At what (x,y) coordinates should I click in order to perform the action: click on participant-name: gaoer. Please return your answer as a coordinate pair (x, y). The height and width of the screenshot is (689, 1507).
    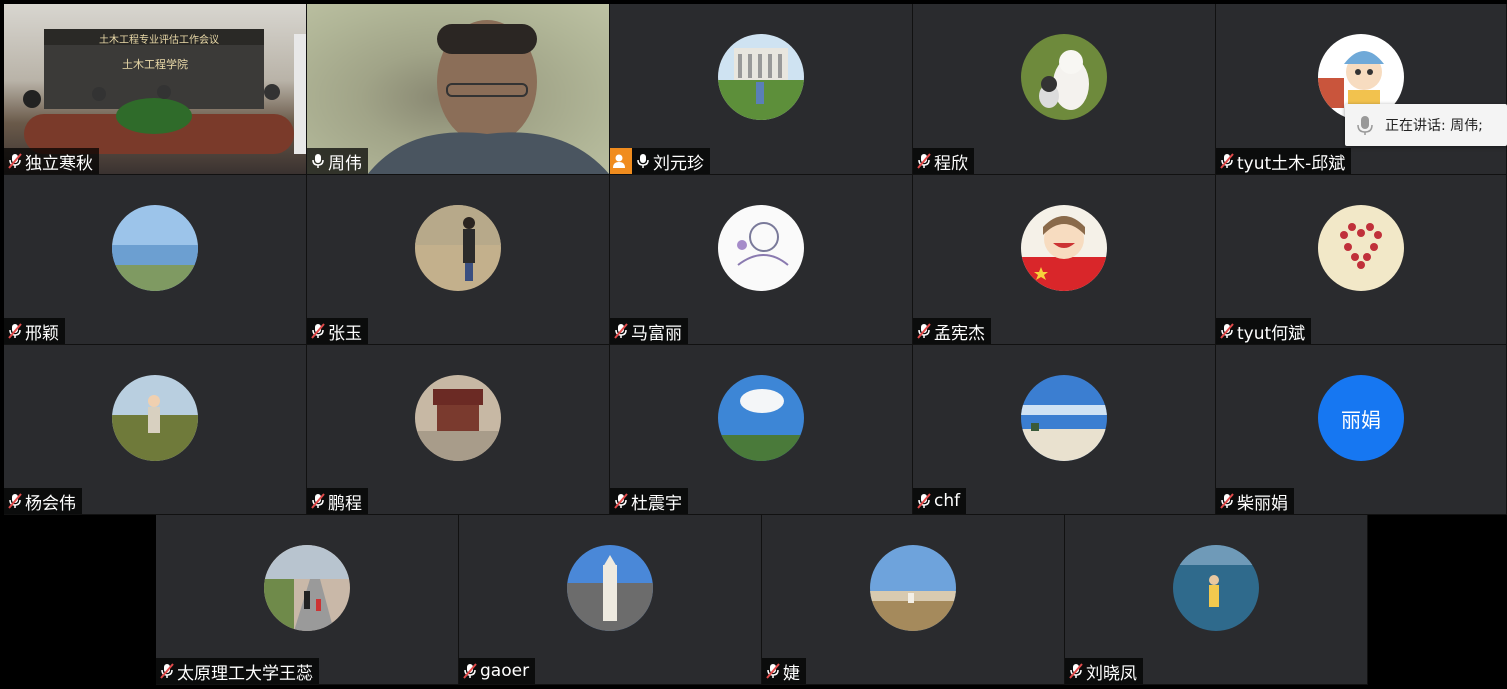
    Looking at the image, I should click on (505, 671).